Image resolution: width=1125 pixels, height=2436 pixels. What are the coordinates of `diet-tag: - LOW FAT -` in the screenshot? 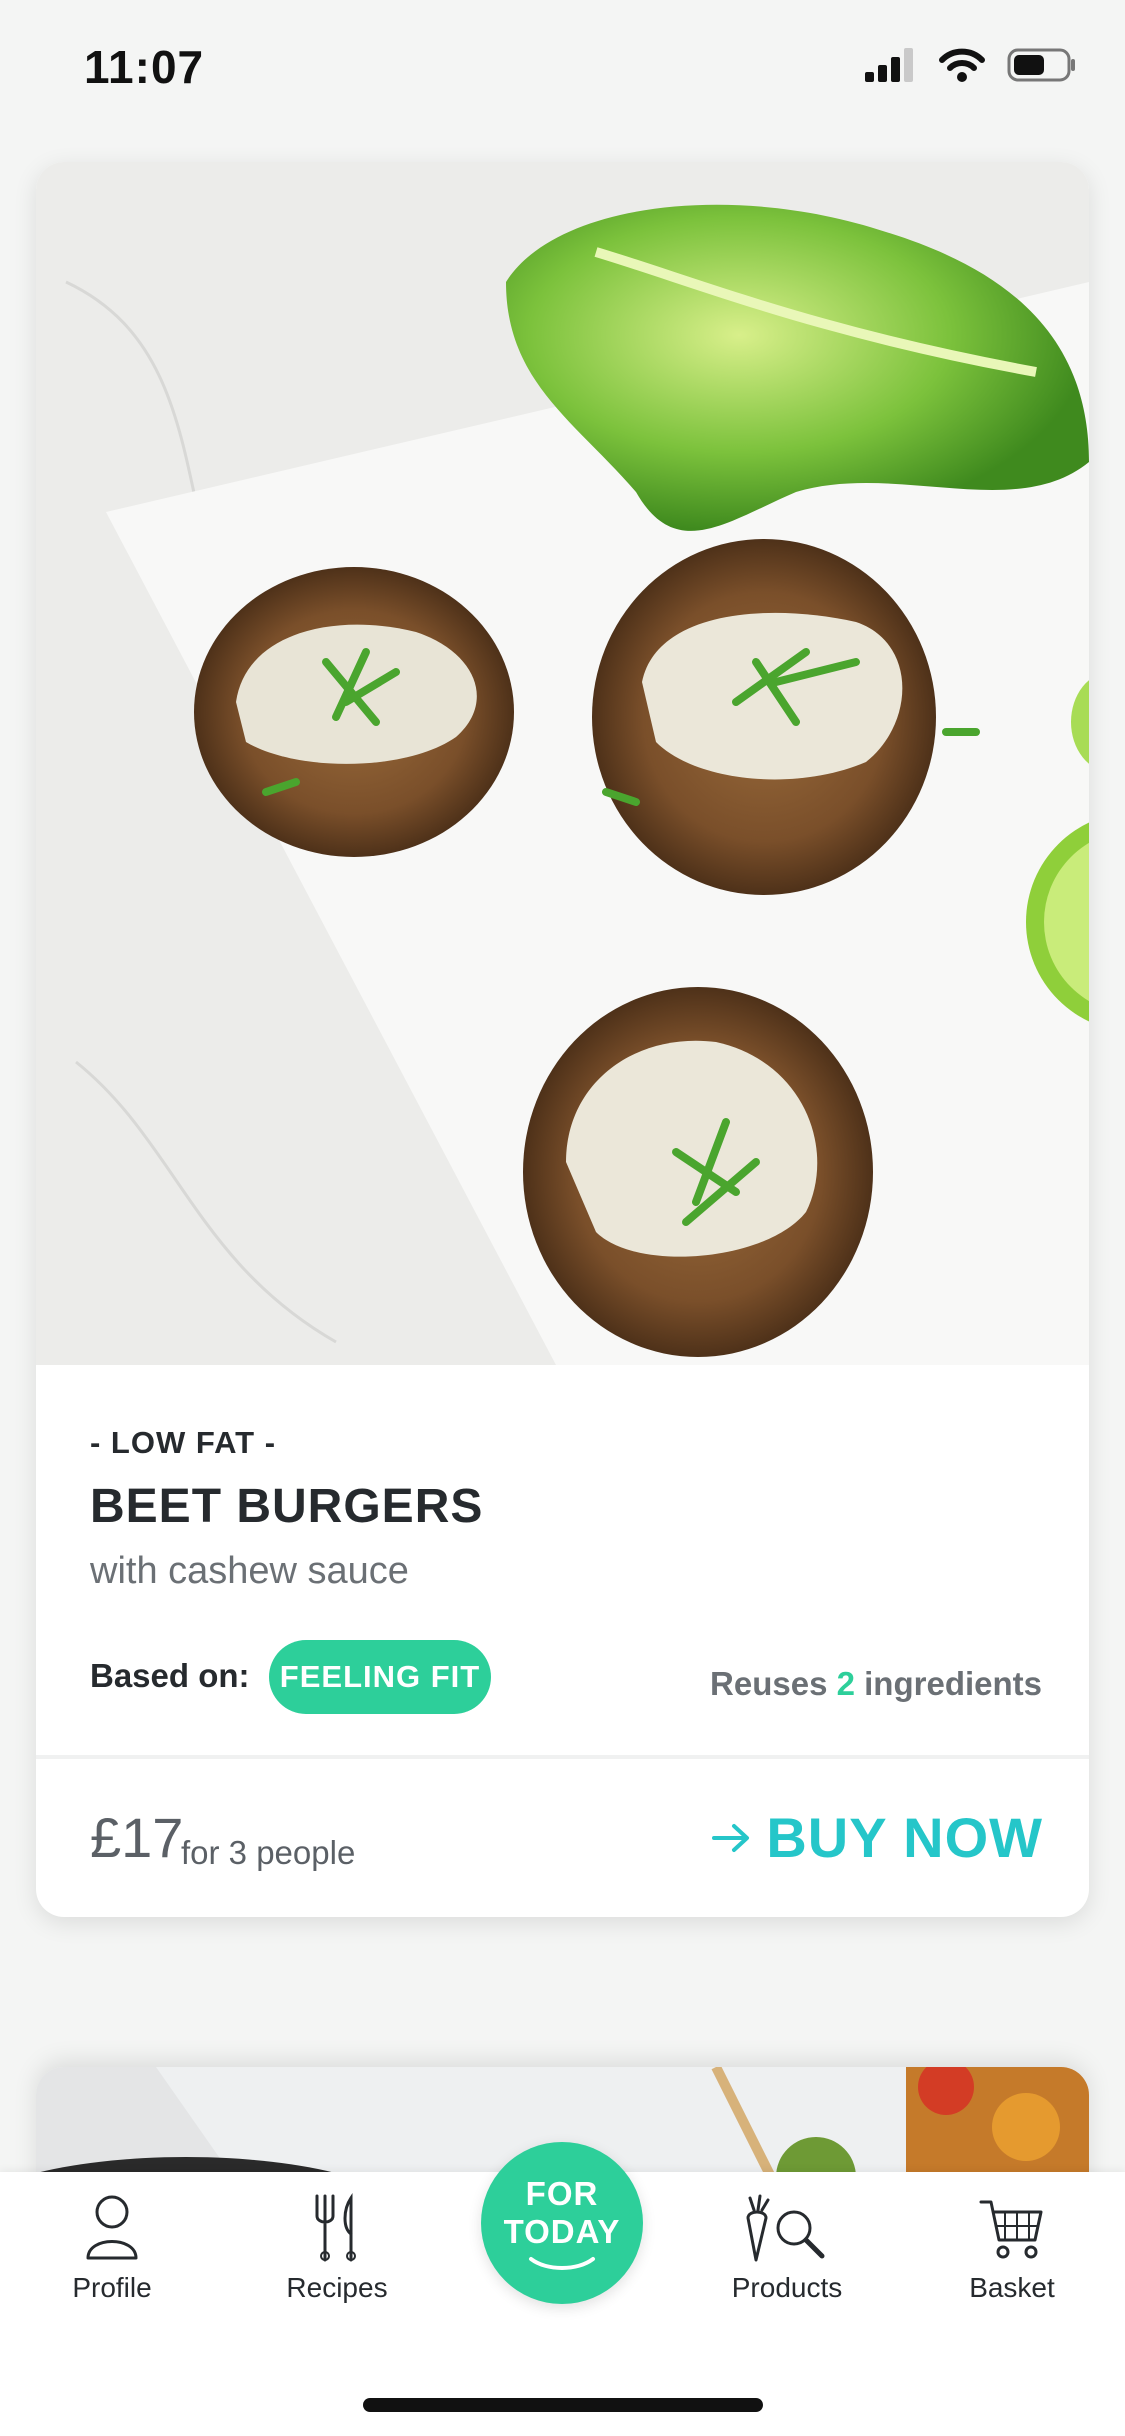 It's located at (183, 1442).